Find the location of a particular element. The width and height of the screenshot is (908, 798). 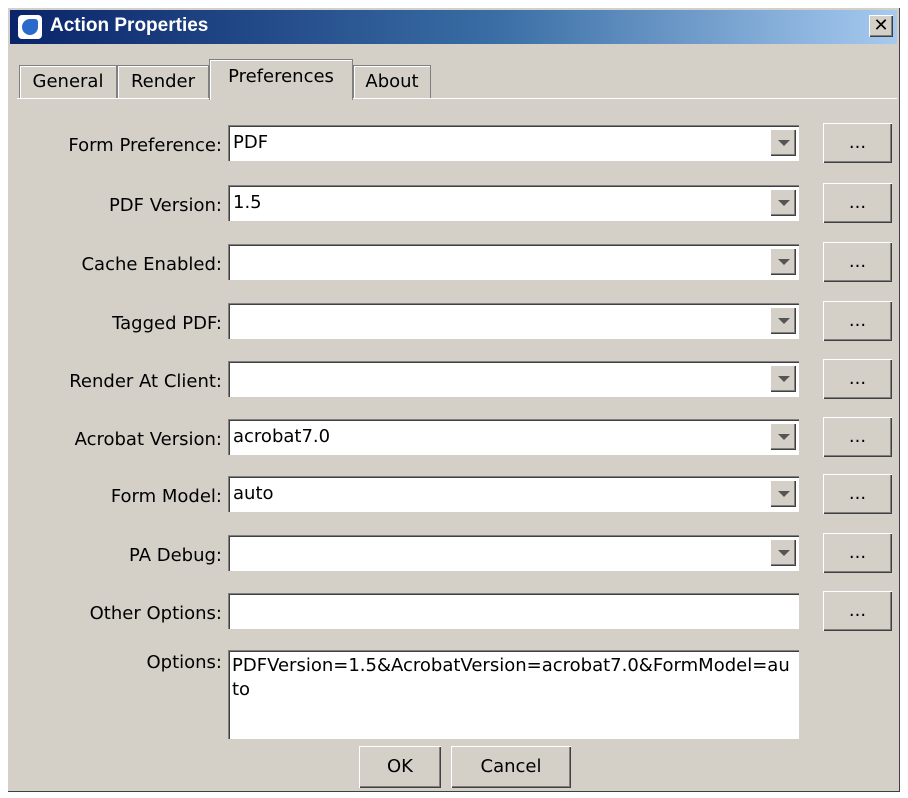

pdf-version-label: PDF Version: is located at coordinates (165, 205).